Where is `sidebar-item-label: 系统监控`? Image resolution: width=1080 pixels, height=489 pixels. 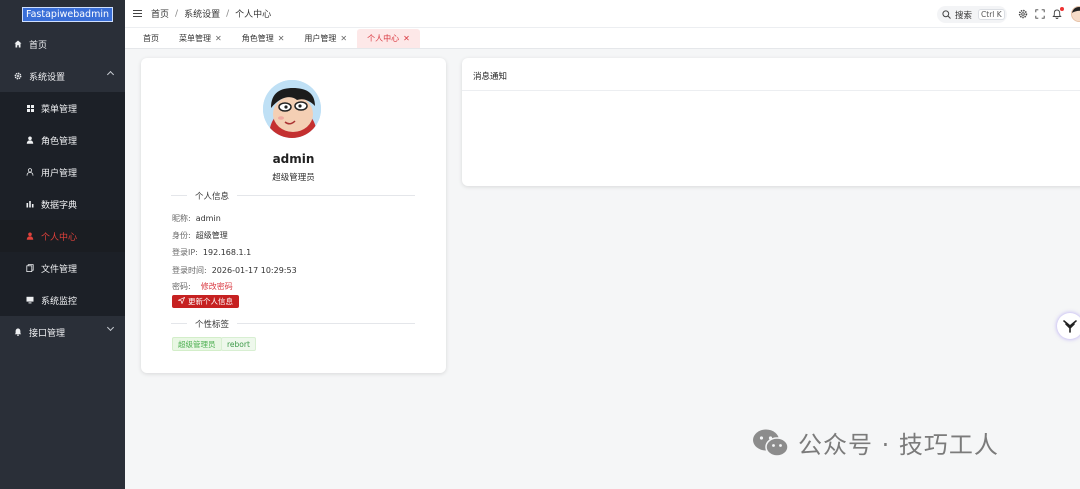
sidebar-item-label: 系统监控 is located at coordinates (59, 301).